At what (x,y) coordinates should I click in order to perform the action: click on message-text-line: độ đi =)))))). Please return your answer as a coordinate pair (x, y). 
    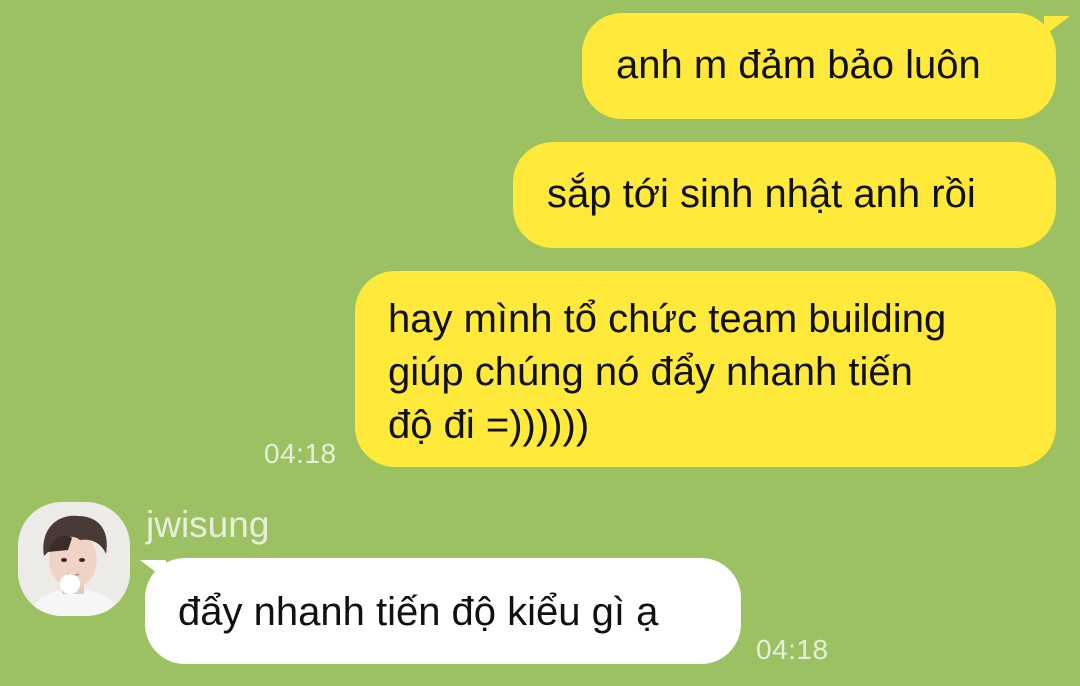
    Looking at the image, I should click on (489, 425).